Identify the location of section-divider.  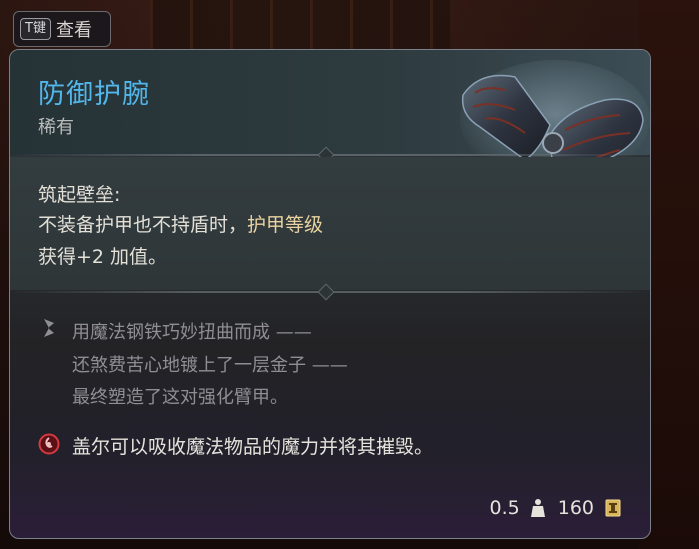
(330, 292).